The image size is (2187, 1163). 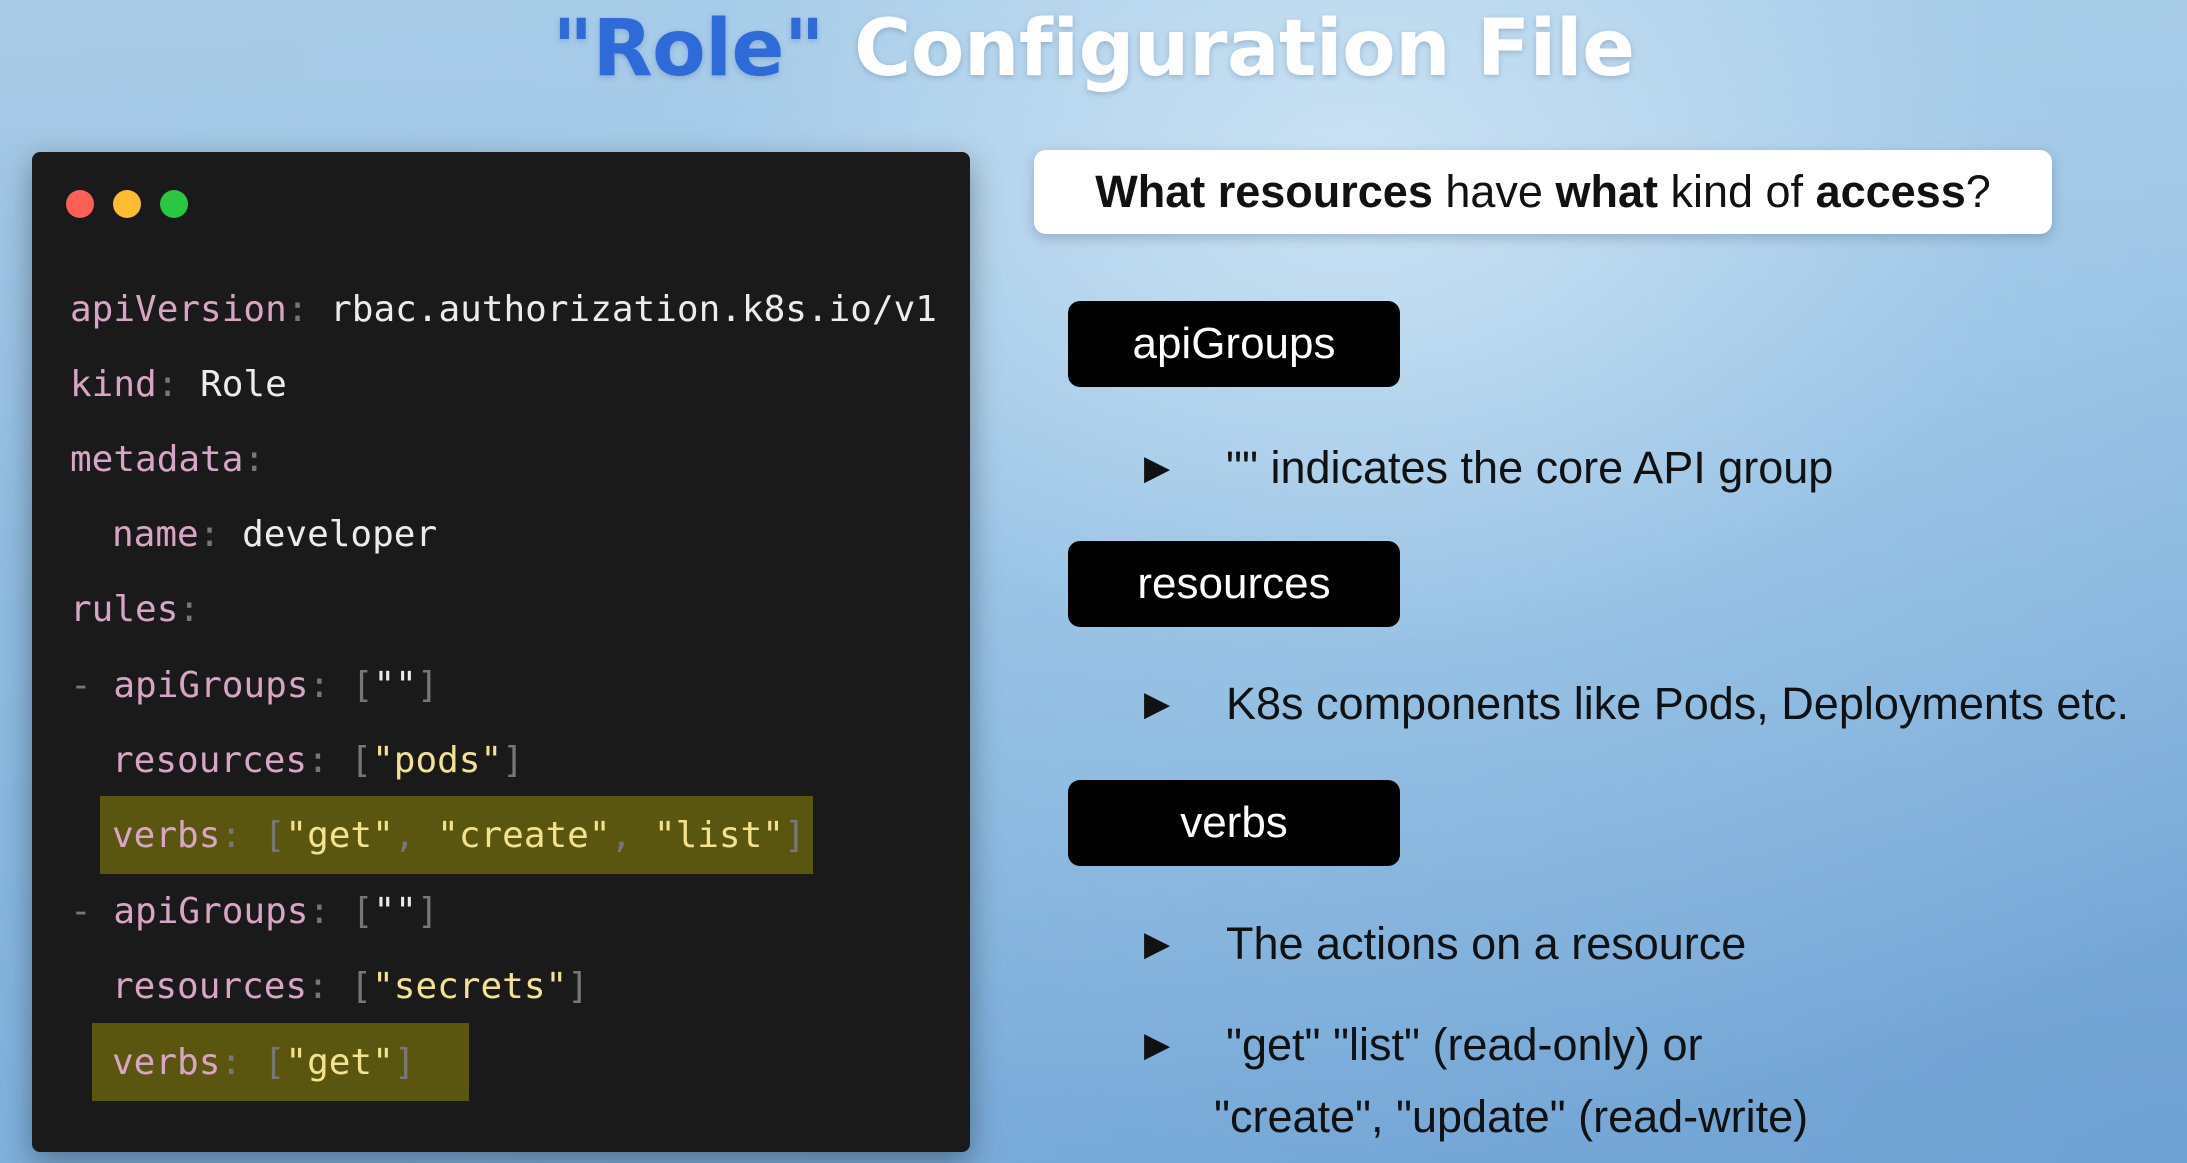 I want to click on title-role-word: "Role", so click(x=688, y=49).